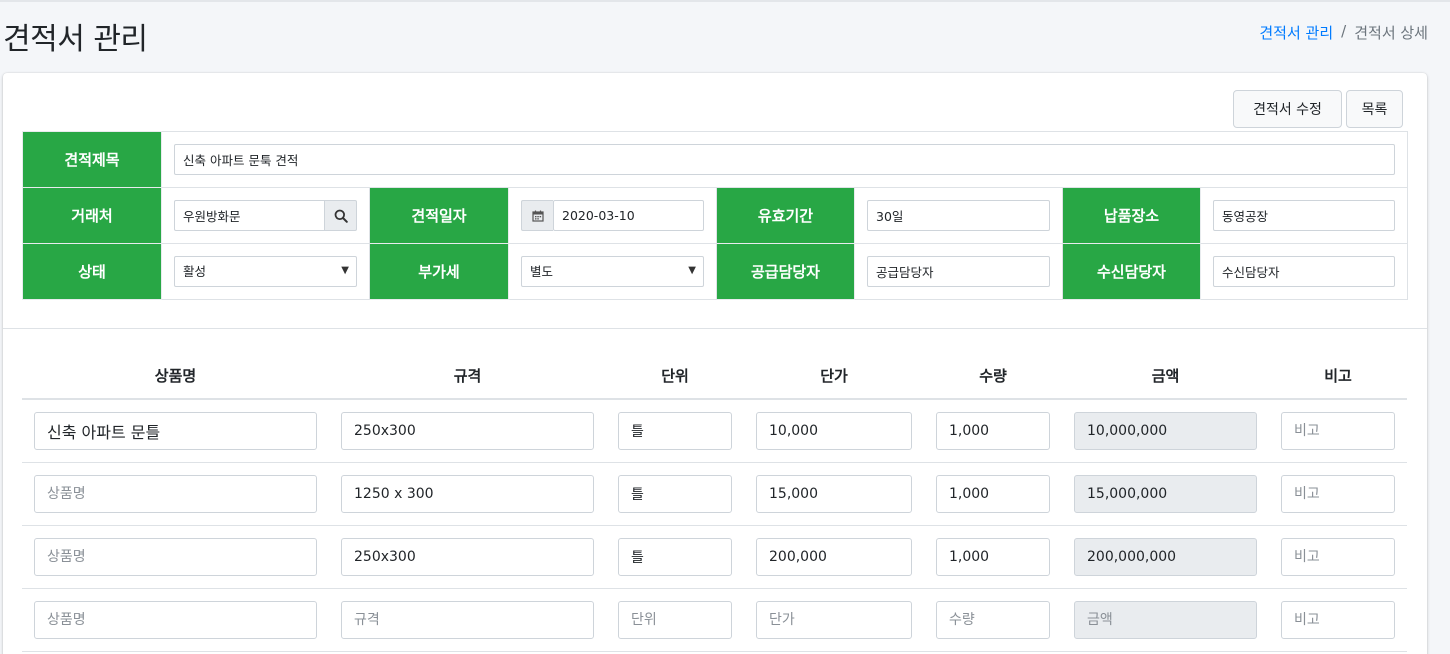  What do you see at coordinates (1131, 215) in the screenshot?
I see `delivery-location-label: 납품장소` at bounding box center [1131, 215].